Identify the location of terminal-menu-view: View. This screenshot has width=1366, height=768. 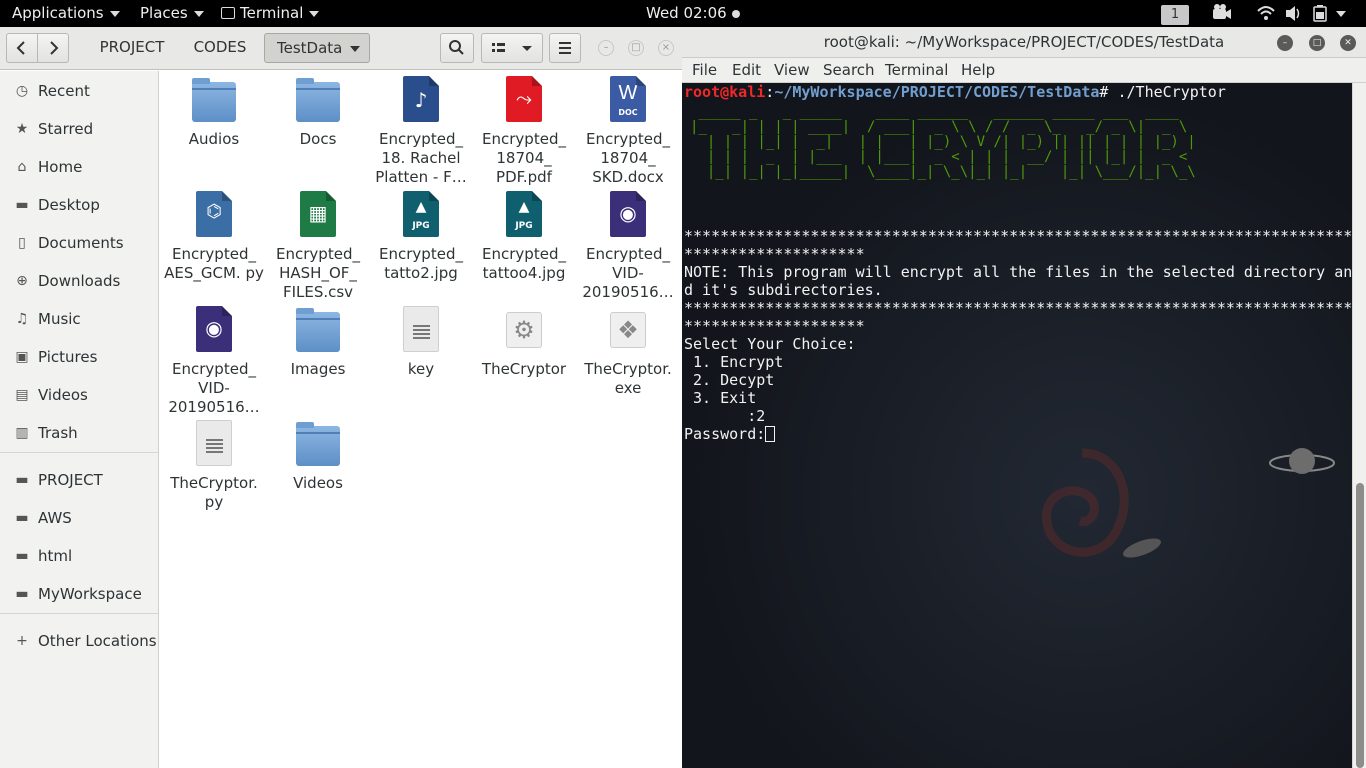
(792, 70).